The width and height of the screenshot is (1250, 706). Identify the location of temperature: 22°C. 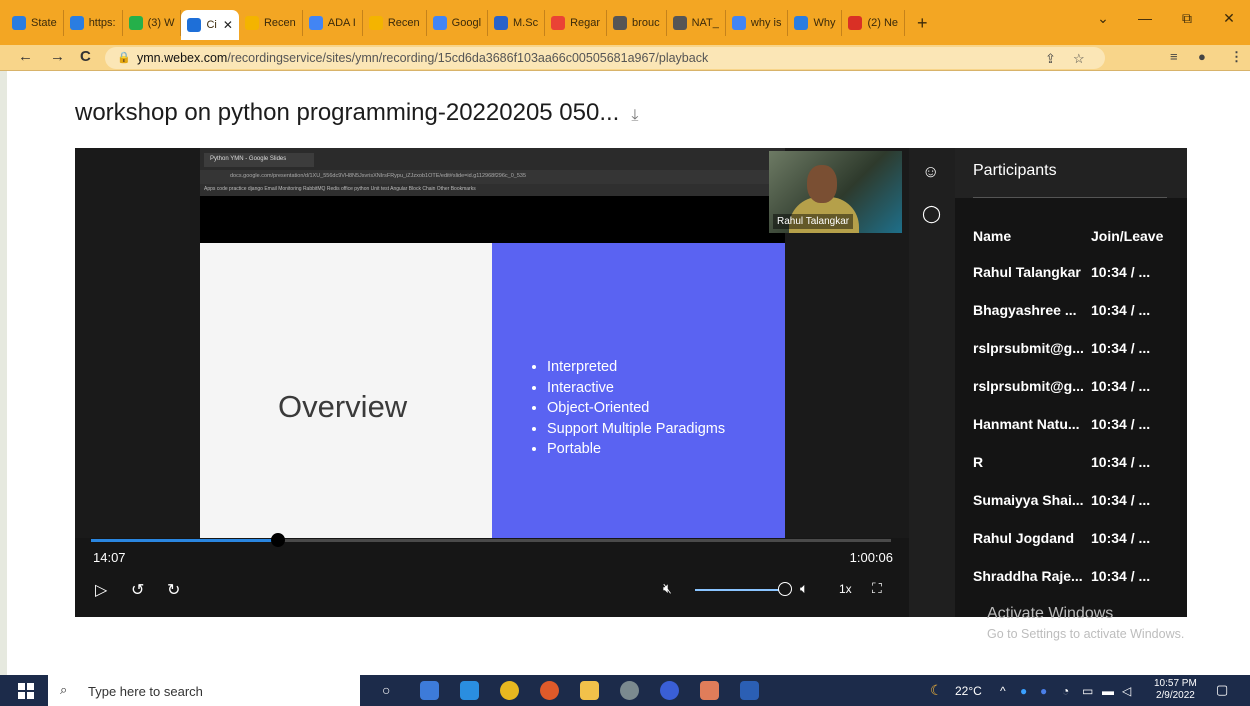
(968, 691).